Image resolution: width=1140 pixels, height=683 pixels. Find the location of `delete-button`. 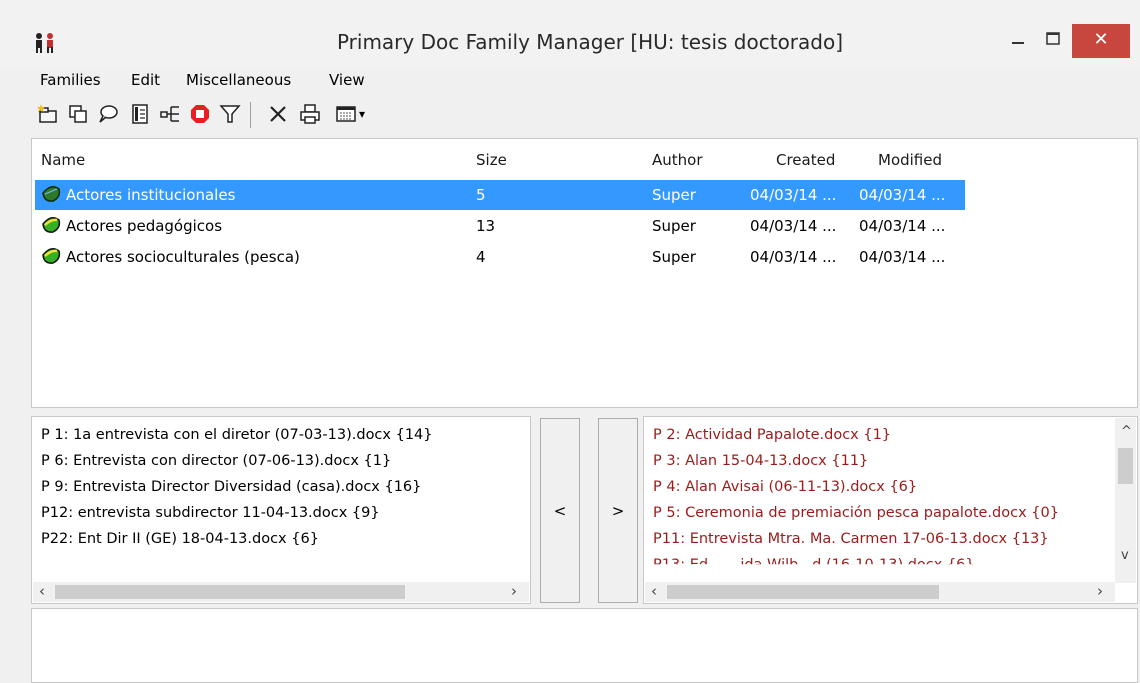

delete-button is located at coordinates (278, 114).